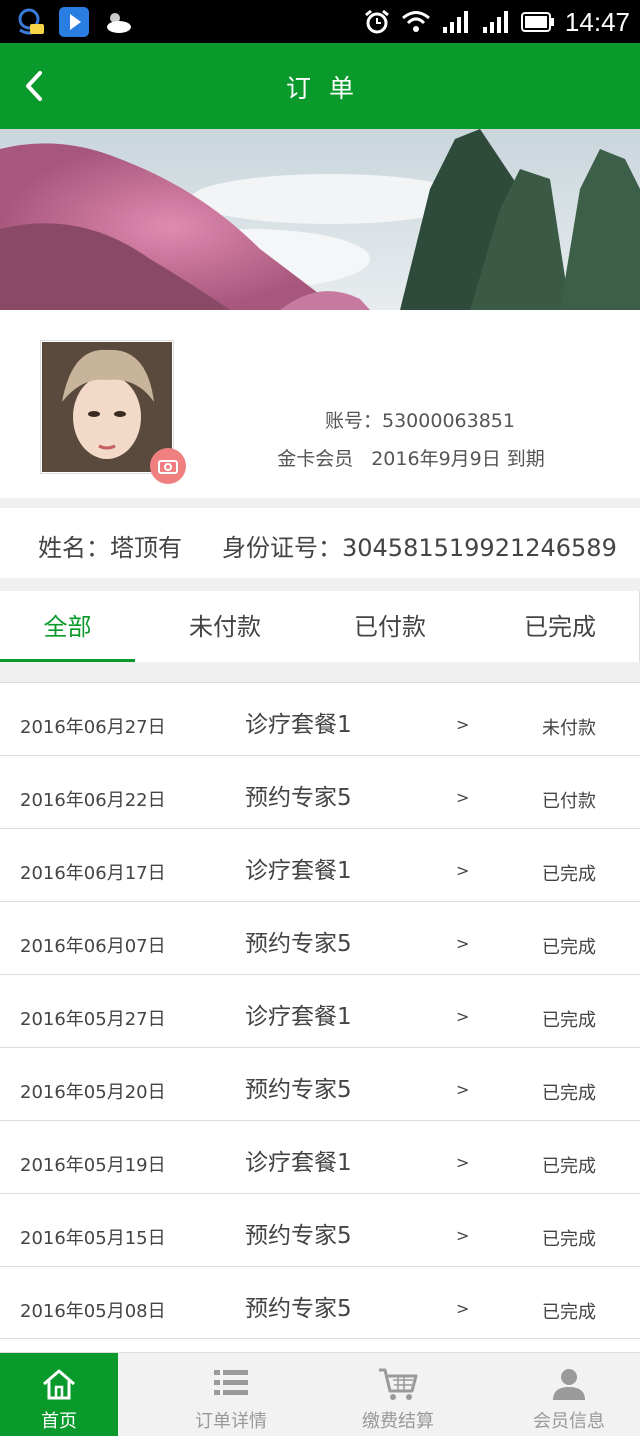 The image size is (640, 1436). I want to click on list-item: 2016年06月07日 预约专家5 > 已完成, so click(320, 937).